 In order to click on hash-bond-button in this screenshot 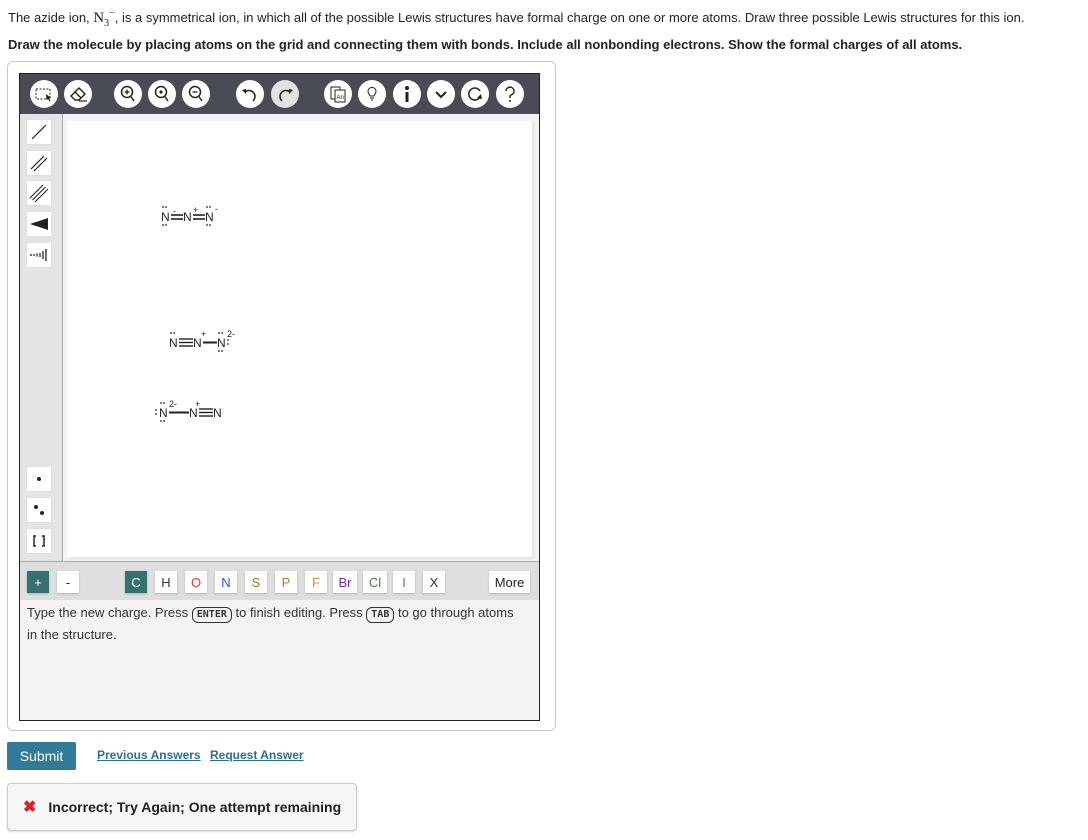, I will do `click(39, 255)`.